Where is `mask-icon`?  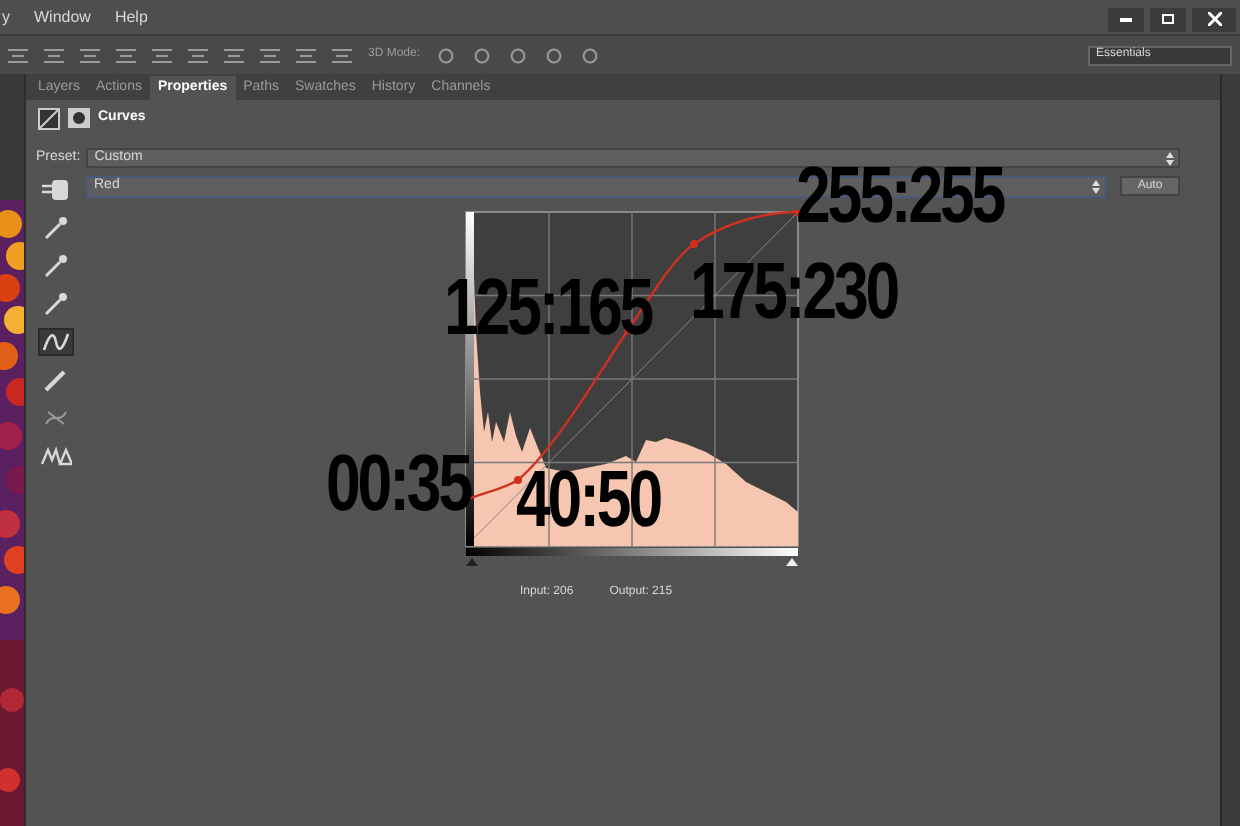 mask-icon is located at coordinates (79, 118).